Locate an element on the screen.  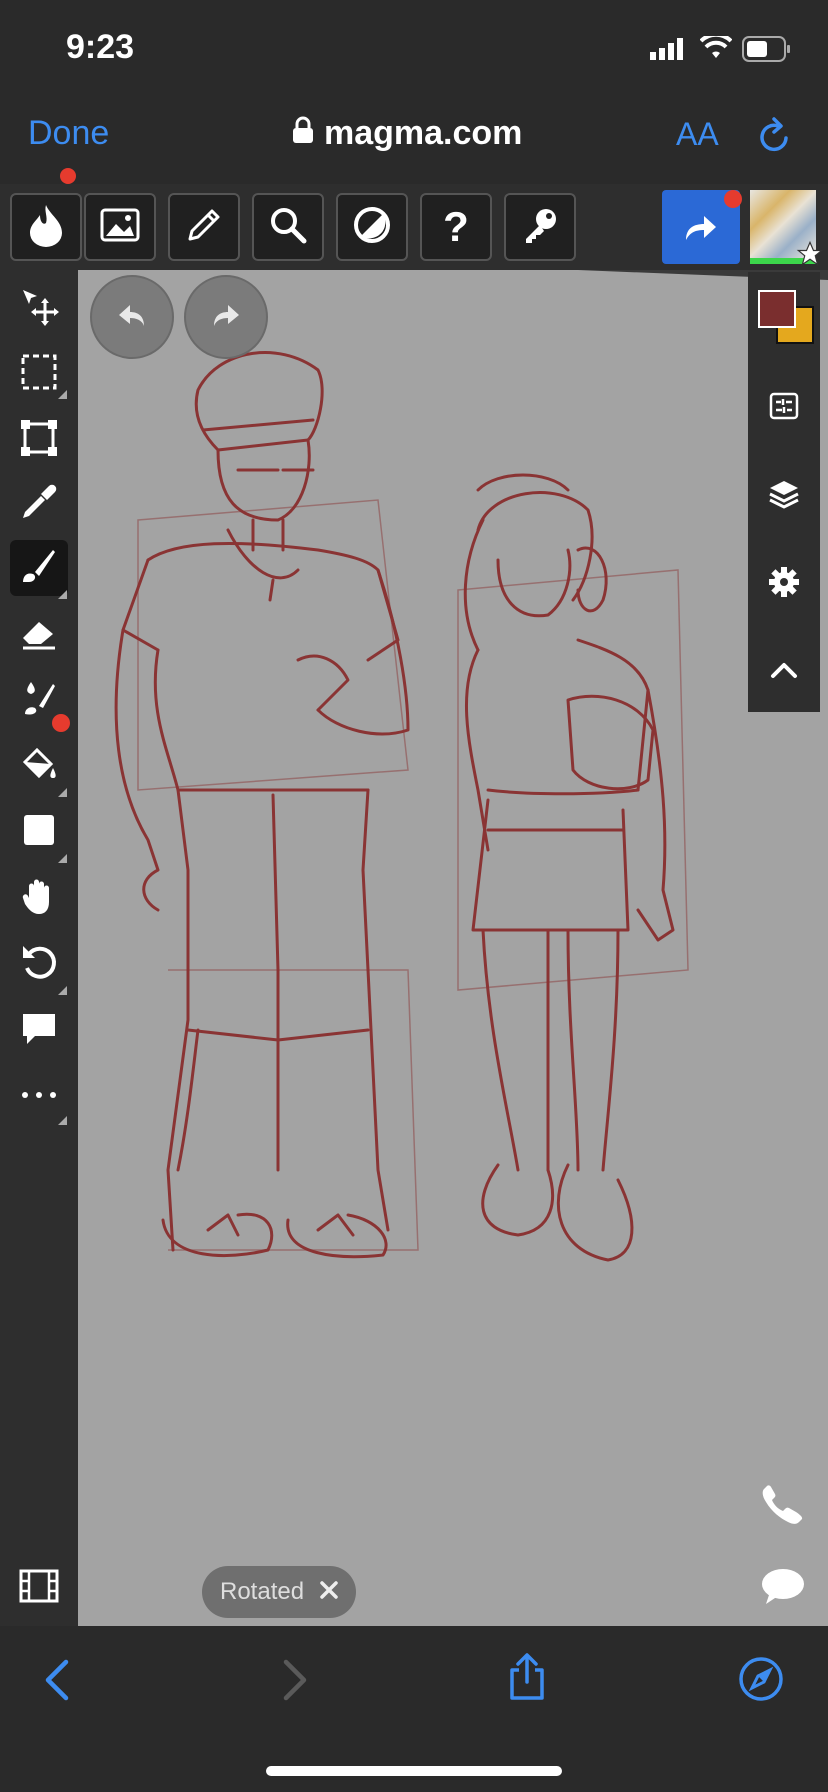
image-button is located at coordinates (120, 227).